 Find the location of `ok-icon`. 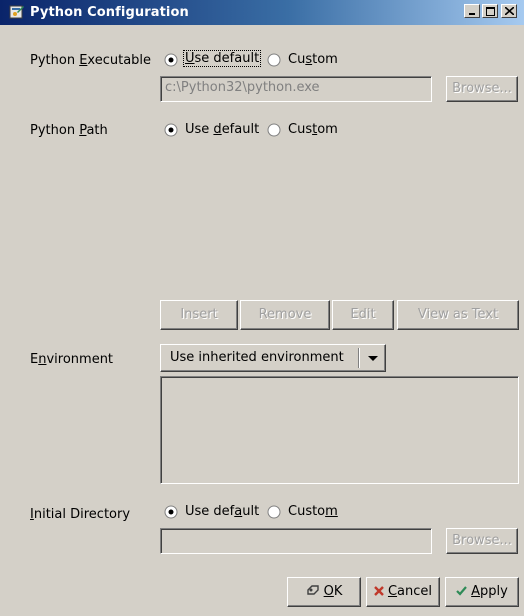

ok-icon is located at coordinates (312, 590).